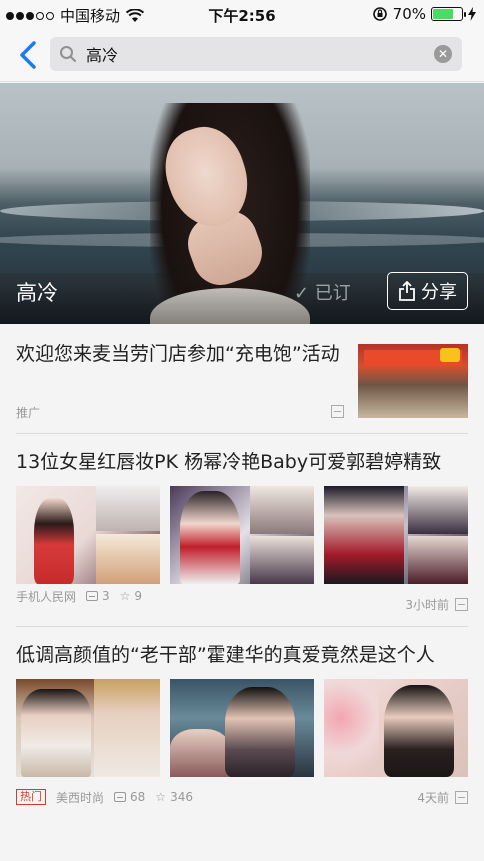  I want to click on ad-headline: 欢迎您来麦当劳门店参加“充电饱”活动, so click(181, 354).